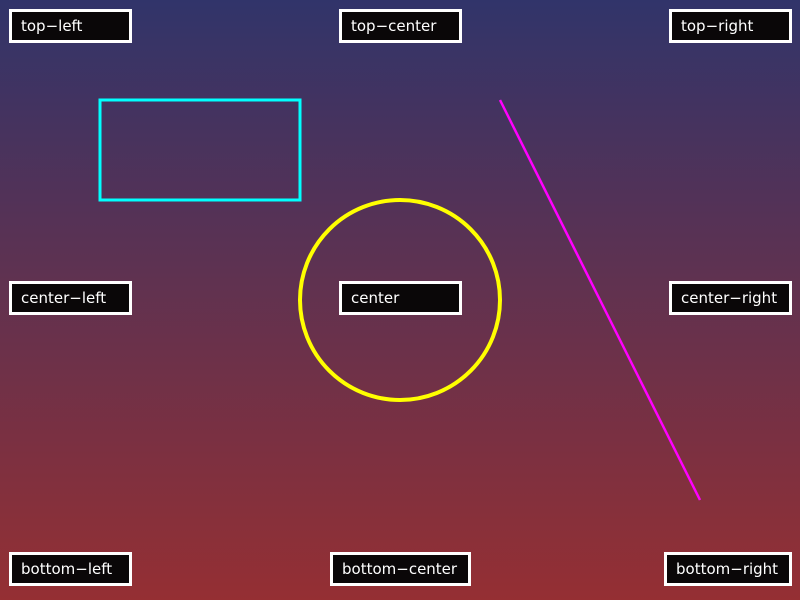 The image size is (800, 600). What do you see at coordinates (52, 26) in the screenshot?
I see `label-top-left-text: top−left` at bounding box center [52, 26].